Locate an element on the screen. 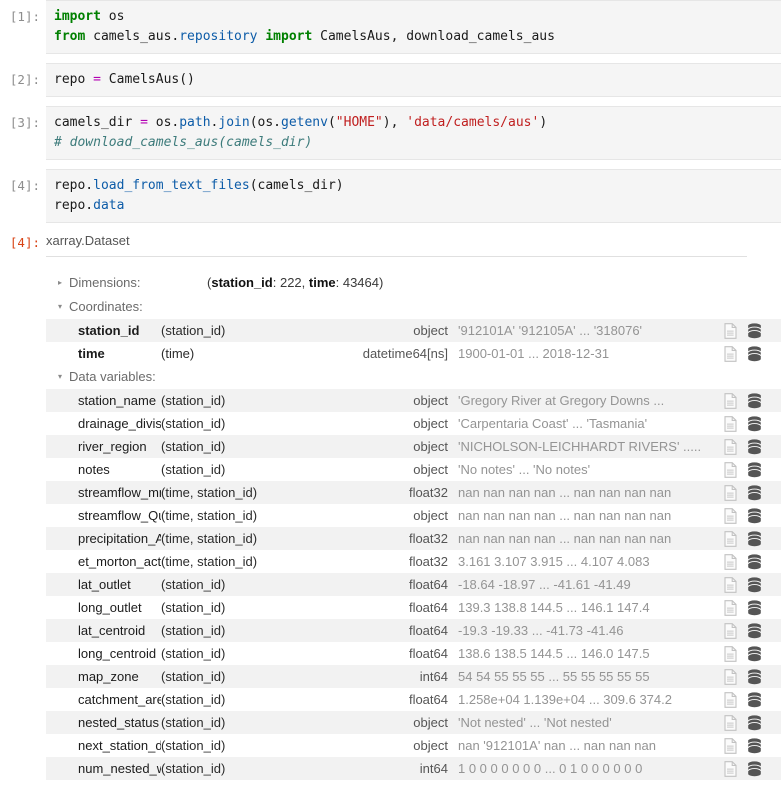 Image resolution: width=781 pixels, height=792 pixels. coordinates-label: Coordinates: is located at coordinates (106, 306).